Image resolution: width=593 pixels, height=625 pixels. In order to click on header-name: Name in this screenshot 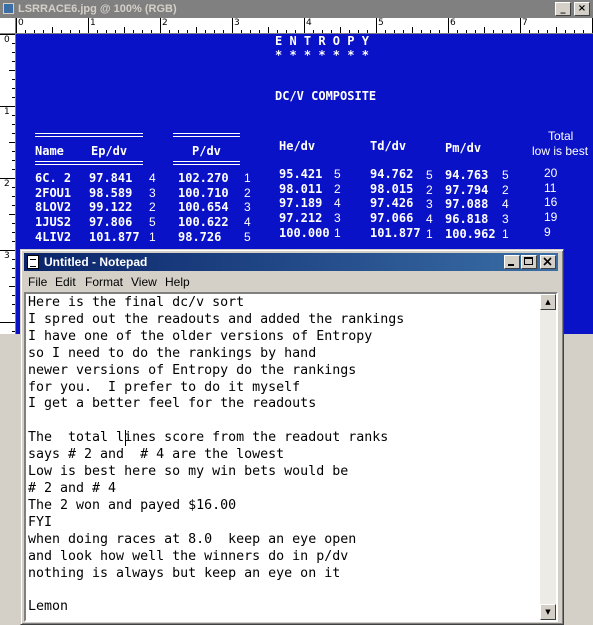, I will do `click(49, 151)`.